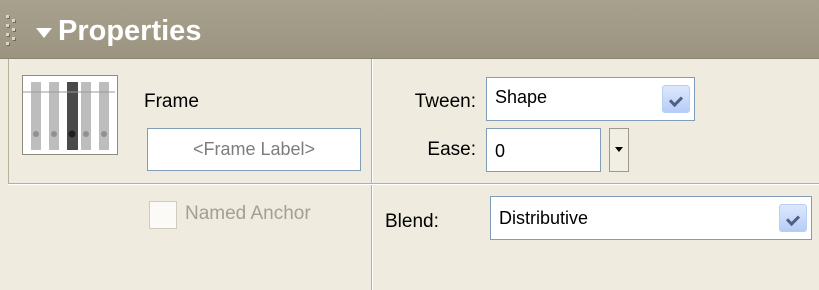 The width and height of the screenshot is (819, 290). What do you see at coordinates (44, 33) in the screenshot?
I see `collapse-triangle-icon` at bounding box center [44, 33].